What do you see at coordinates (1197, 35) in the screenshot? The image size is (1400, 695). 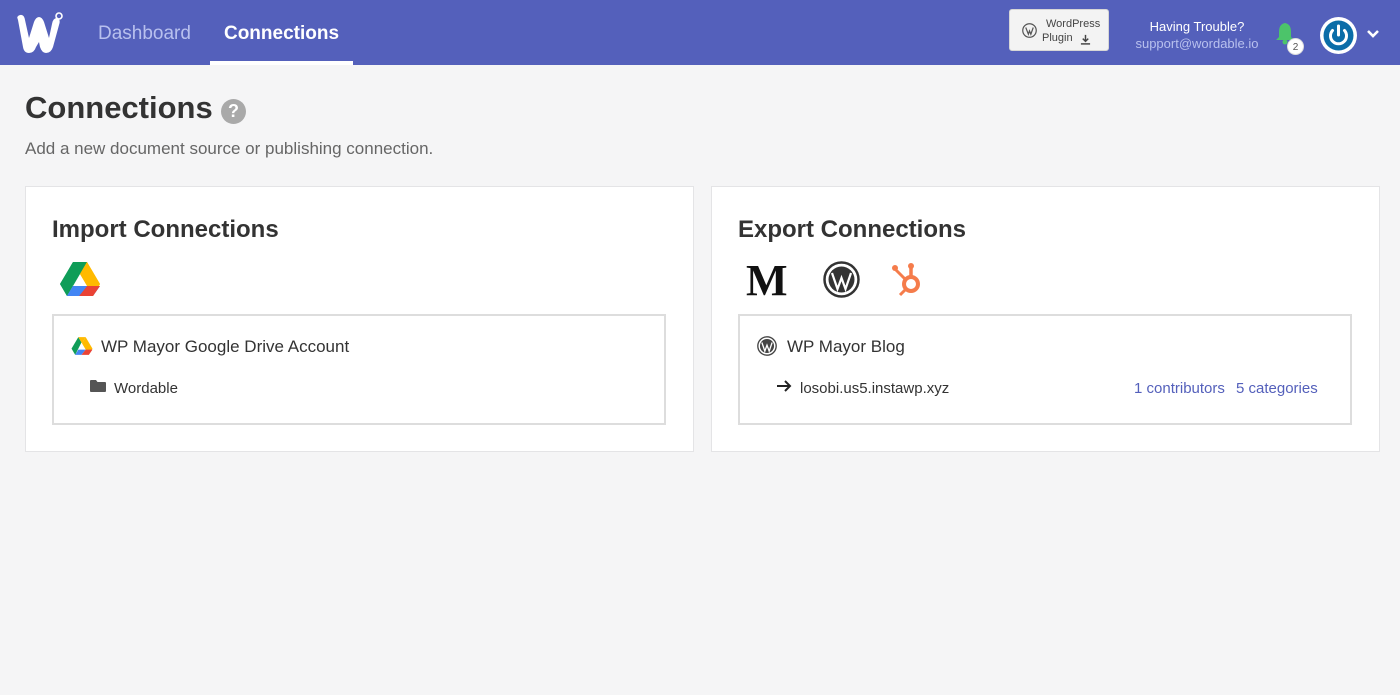 I see `support-info: Having Trouble? support@wordable.io` at bounding box center [1197, 35].